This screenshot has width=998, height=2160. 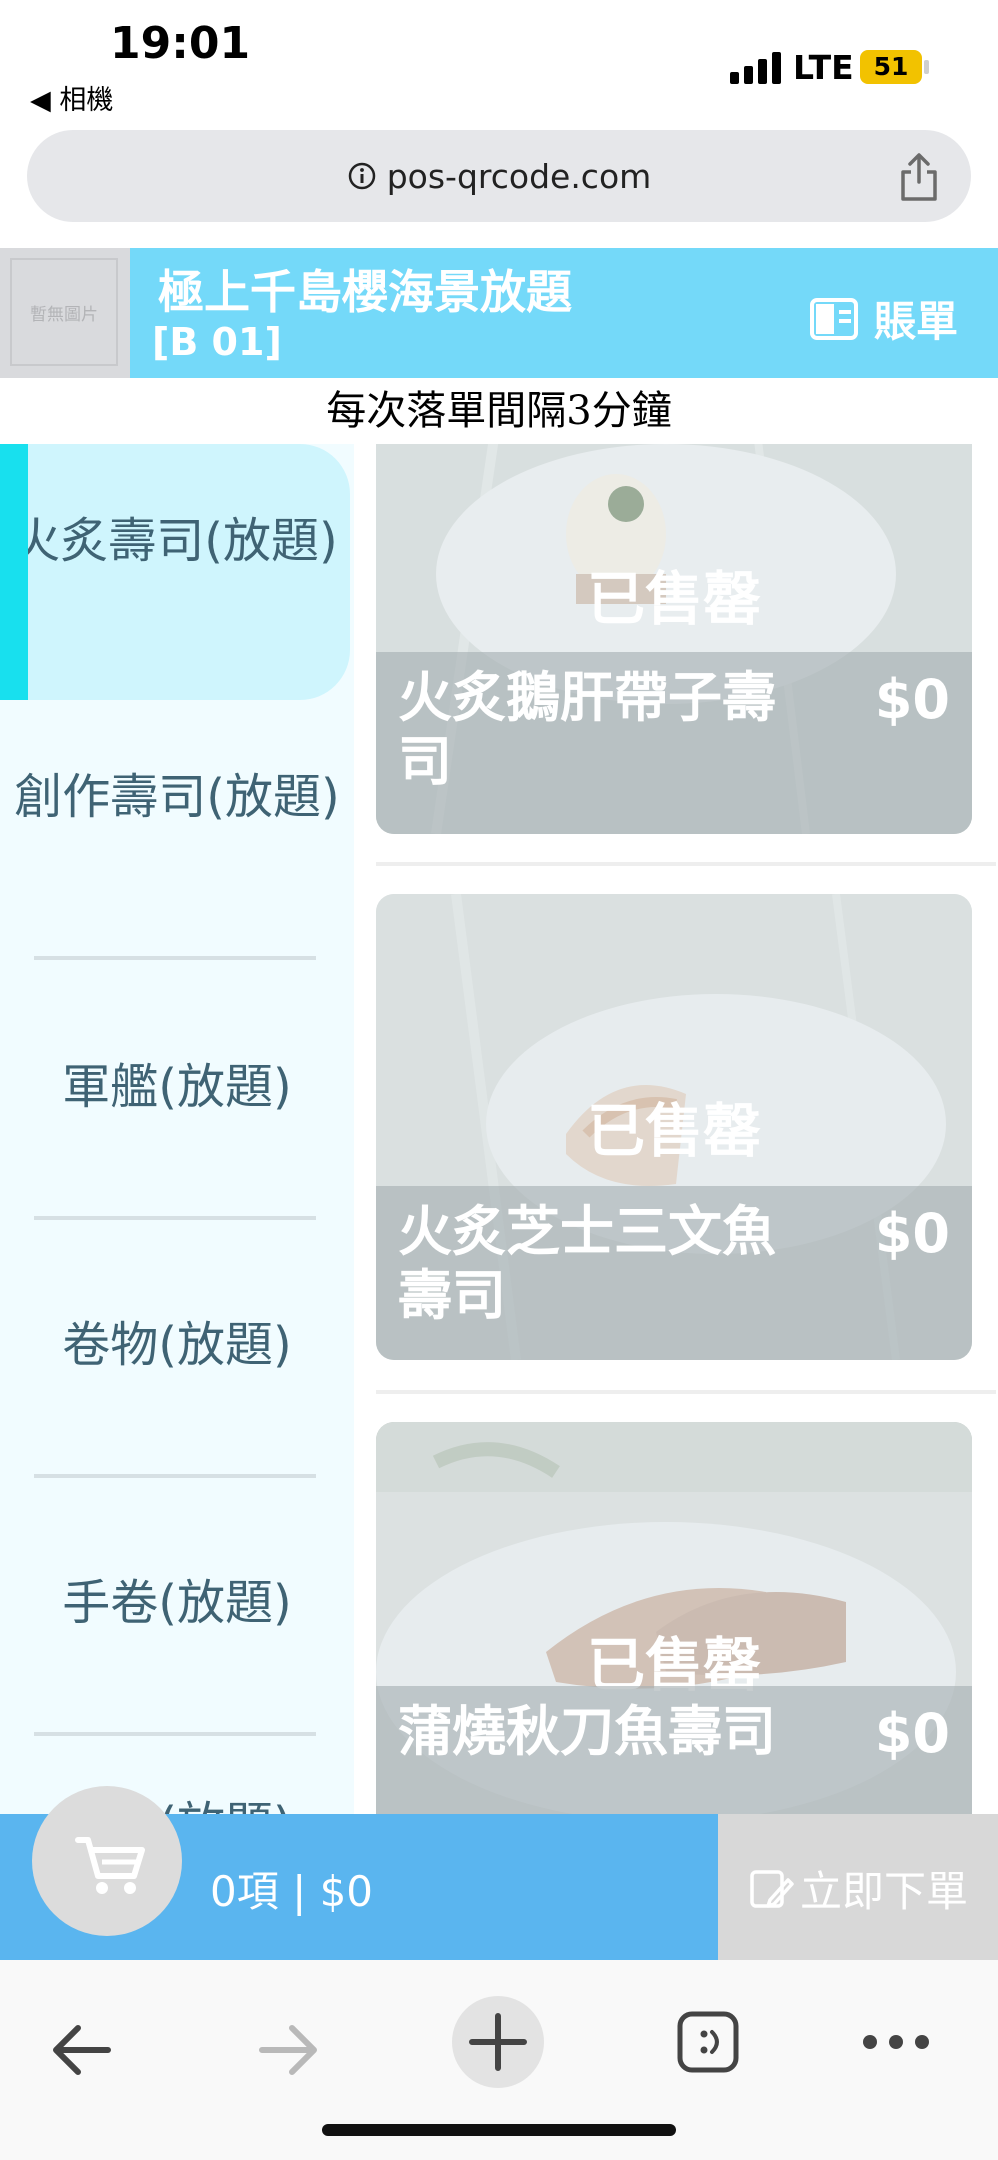 What do you see at coordinates (926, 67) in the screenshot?
I see `battery-tip` at bounding box center [926, 67].